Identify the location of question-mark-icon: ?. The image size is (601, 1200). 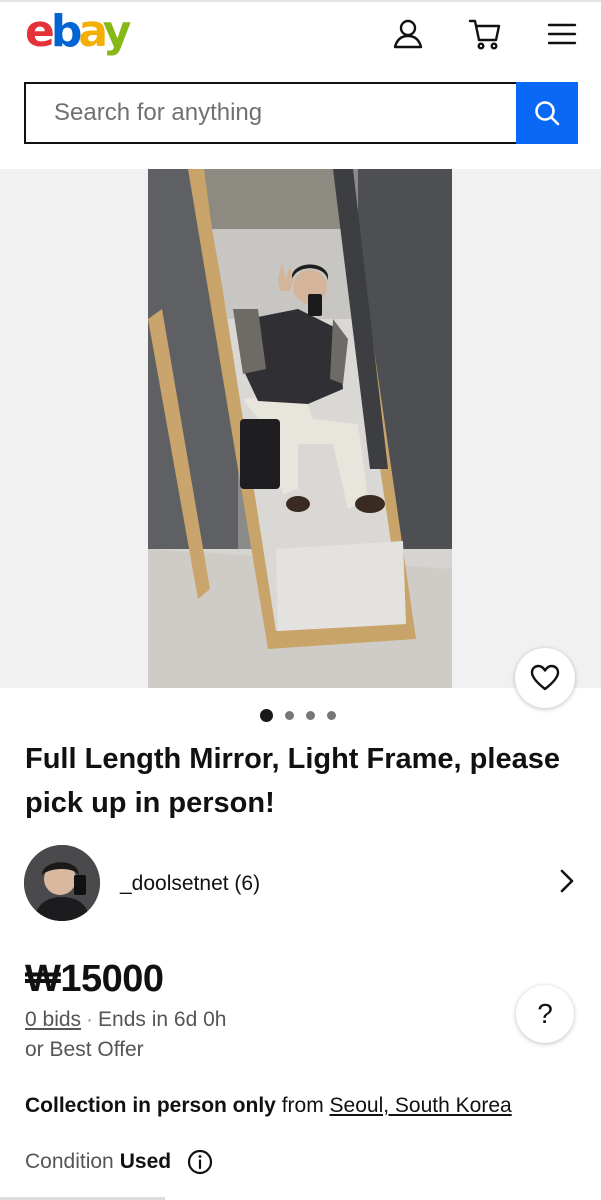
(545, 1013).